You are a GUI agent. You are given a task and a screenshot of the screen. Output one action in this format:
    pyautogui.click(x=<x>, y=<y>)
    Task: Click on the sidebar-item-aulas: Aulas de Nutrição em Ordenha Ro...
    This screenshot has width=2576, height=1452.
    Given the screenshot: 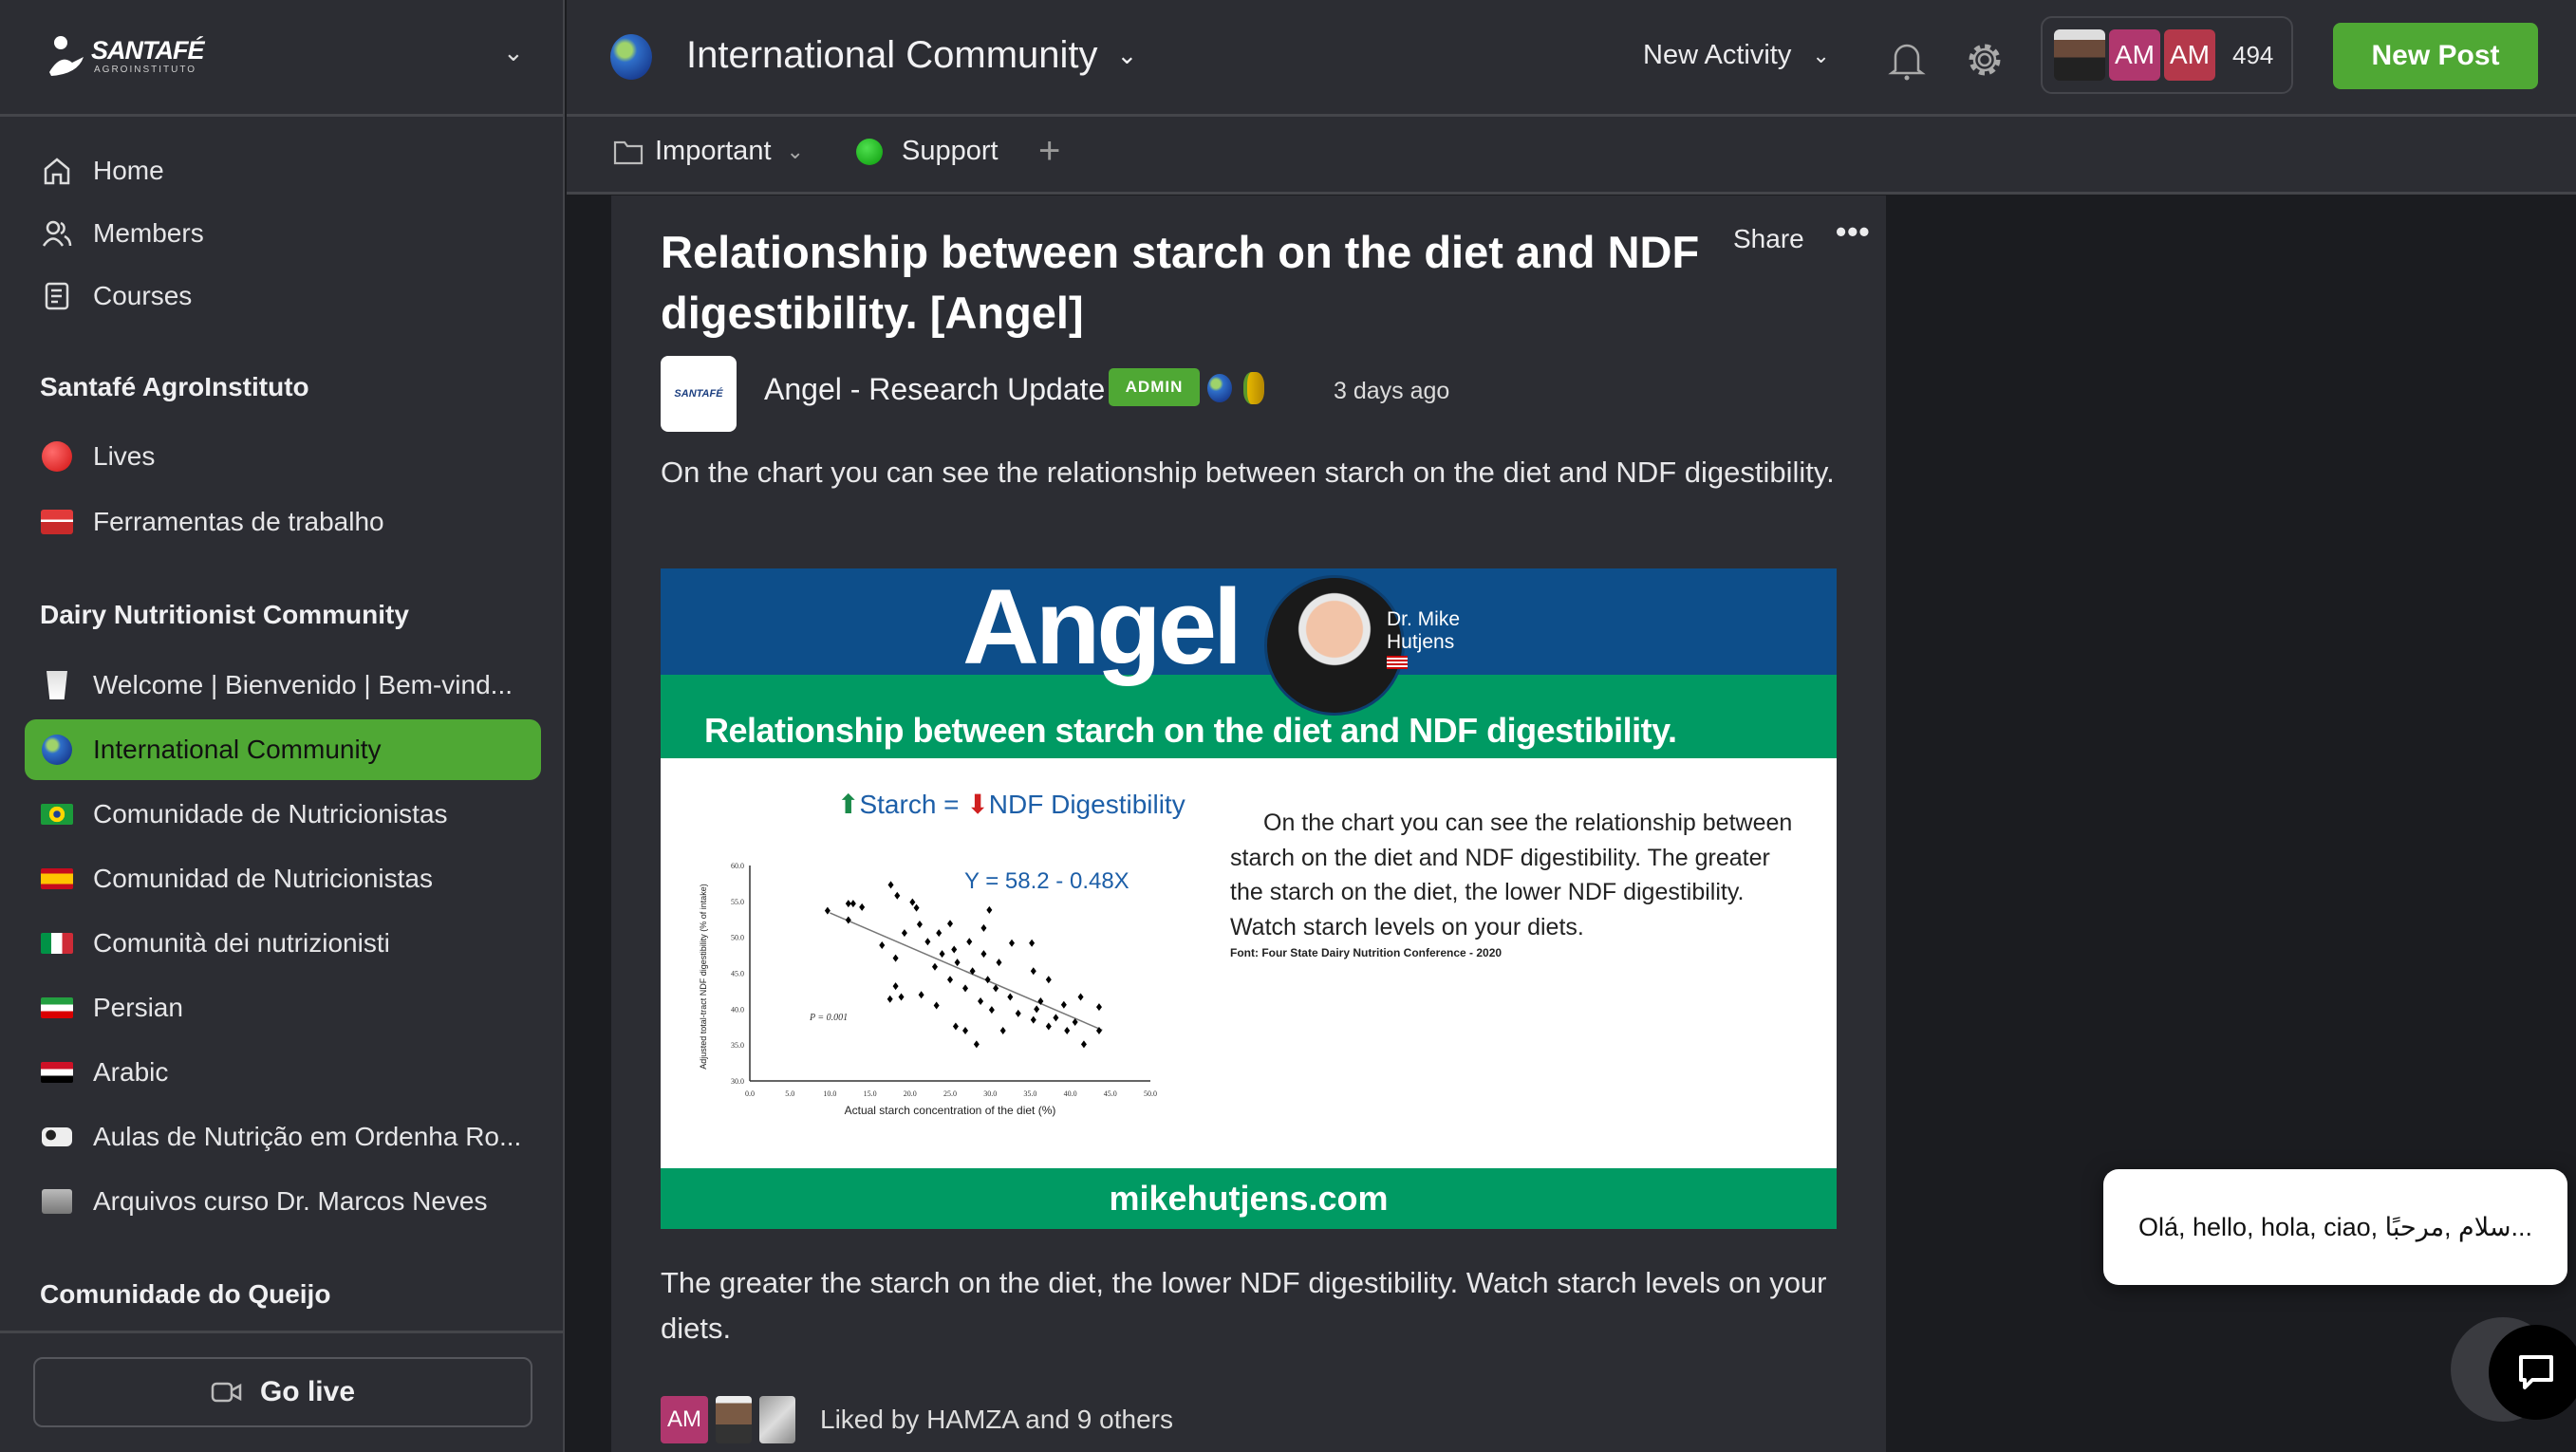 What is the action you would take?
    pyautogui.click(x=280, y=1137)
    